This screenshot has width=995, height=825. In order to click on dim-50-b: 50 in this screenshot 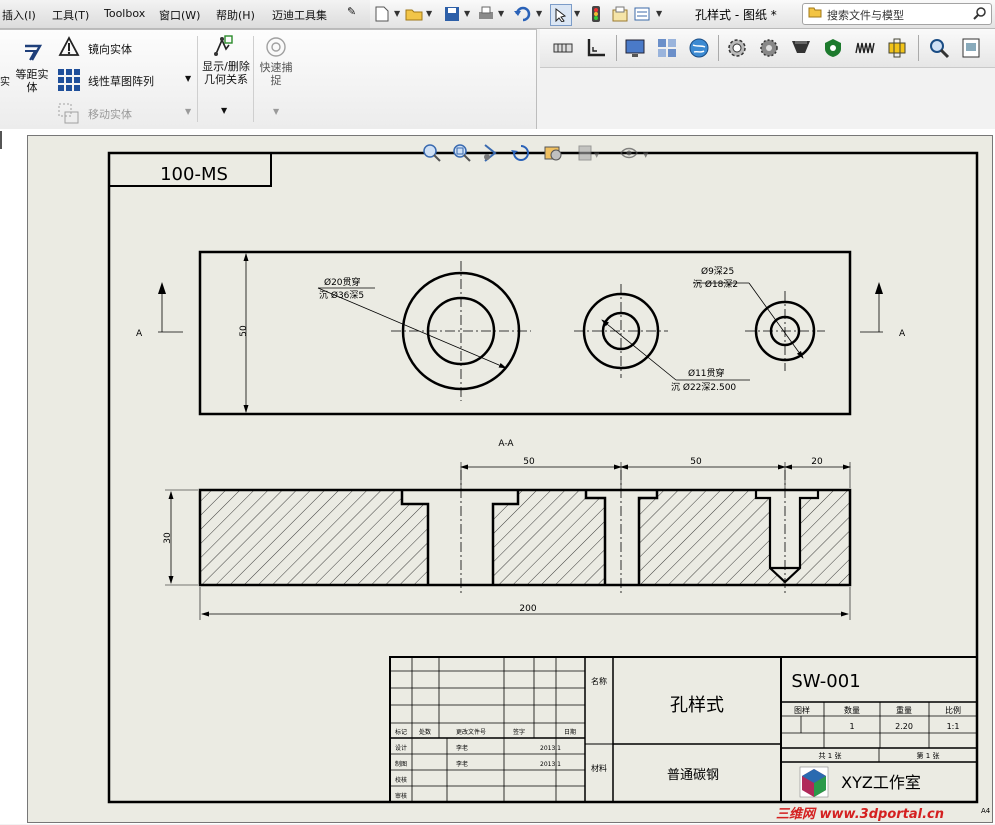, I will do `click(696, 462)`.